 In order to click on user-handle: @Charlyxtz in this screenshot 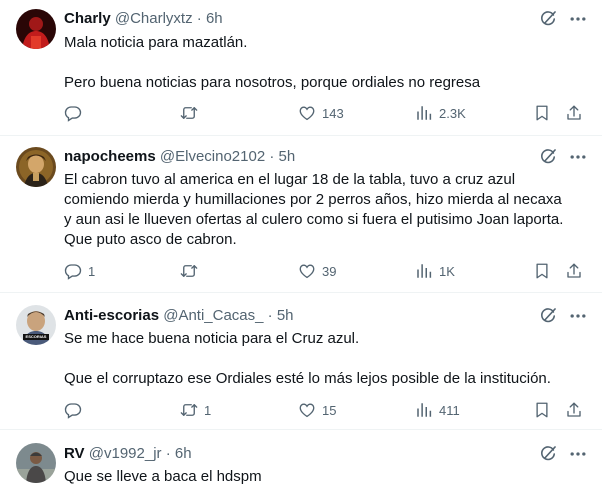, I will do `click(154, 18)`.